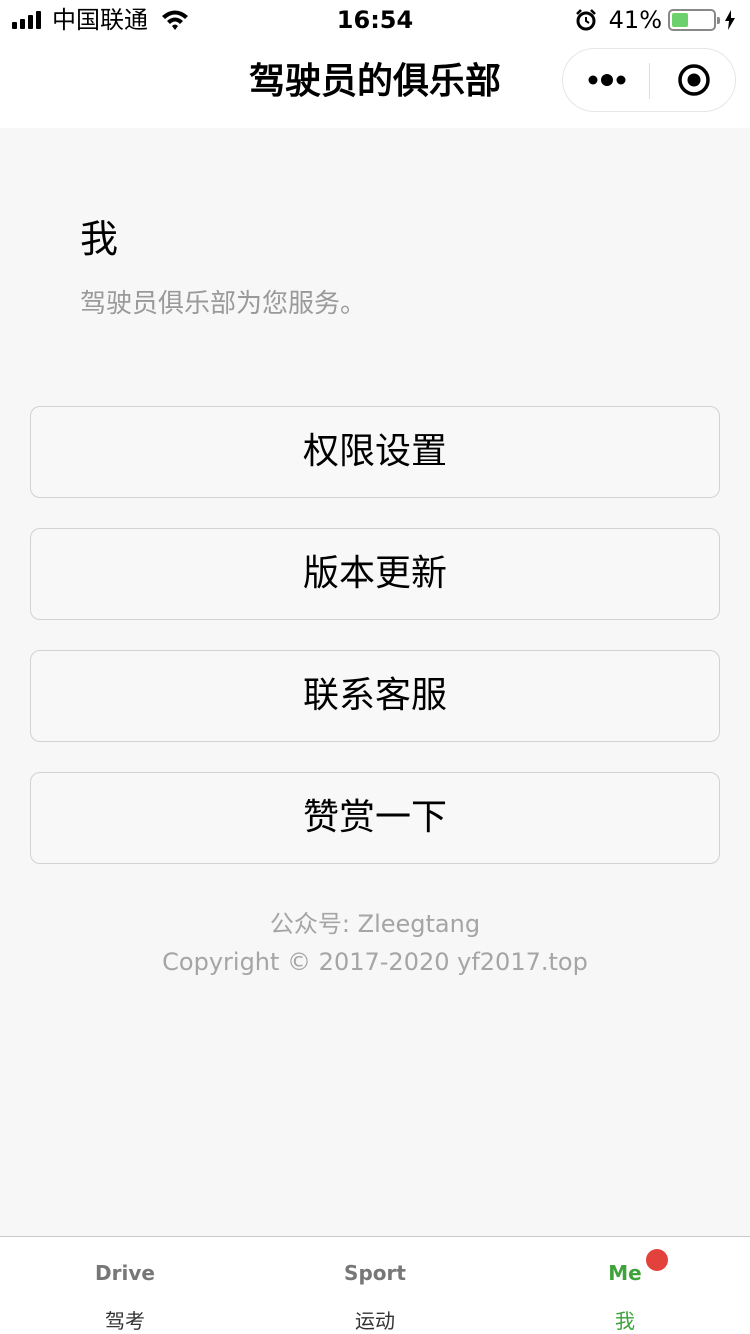  What do you see at coordinates (375, 962) in the screenshot?
I see `copyright-text: Copyright © 2017-2020 yf2017.top` at bounding box center [375, 962].